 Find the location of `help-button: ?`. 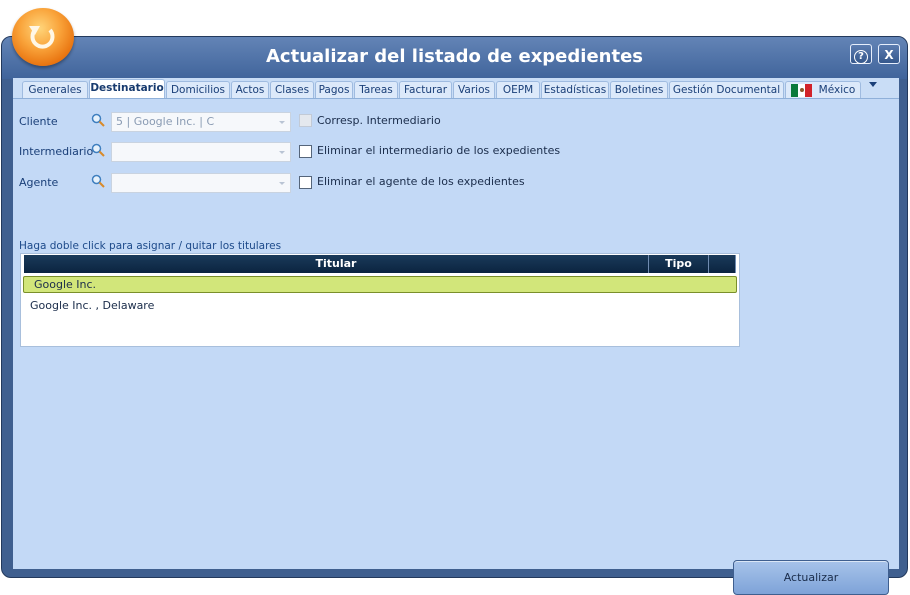

help-button: ? is located at coordinates (861, 54).